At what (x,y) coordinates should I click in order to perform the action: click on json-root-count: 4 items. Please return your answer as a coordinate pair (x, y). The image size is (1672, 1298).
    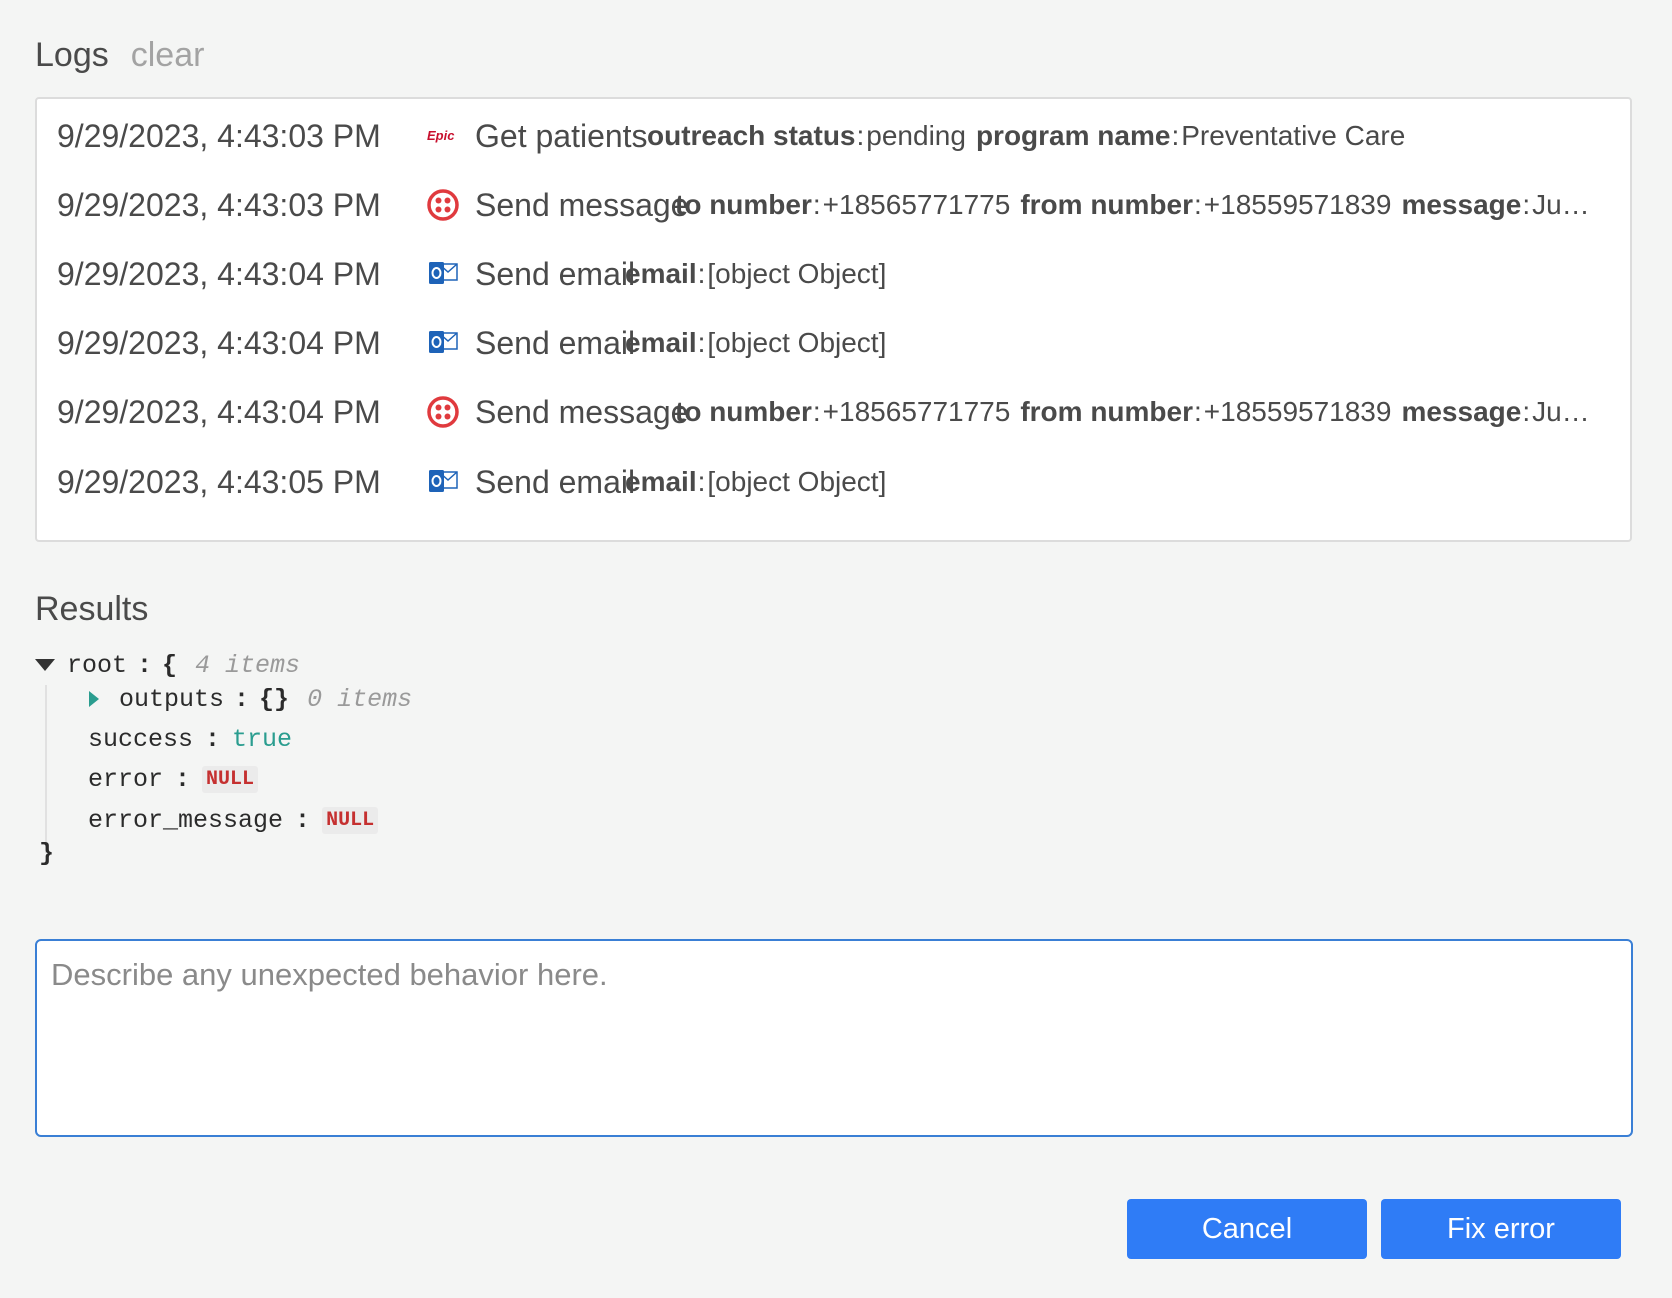
    Looking at the image, I should click on (248, 665).